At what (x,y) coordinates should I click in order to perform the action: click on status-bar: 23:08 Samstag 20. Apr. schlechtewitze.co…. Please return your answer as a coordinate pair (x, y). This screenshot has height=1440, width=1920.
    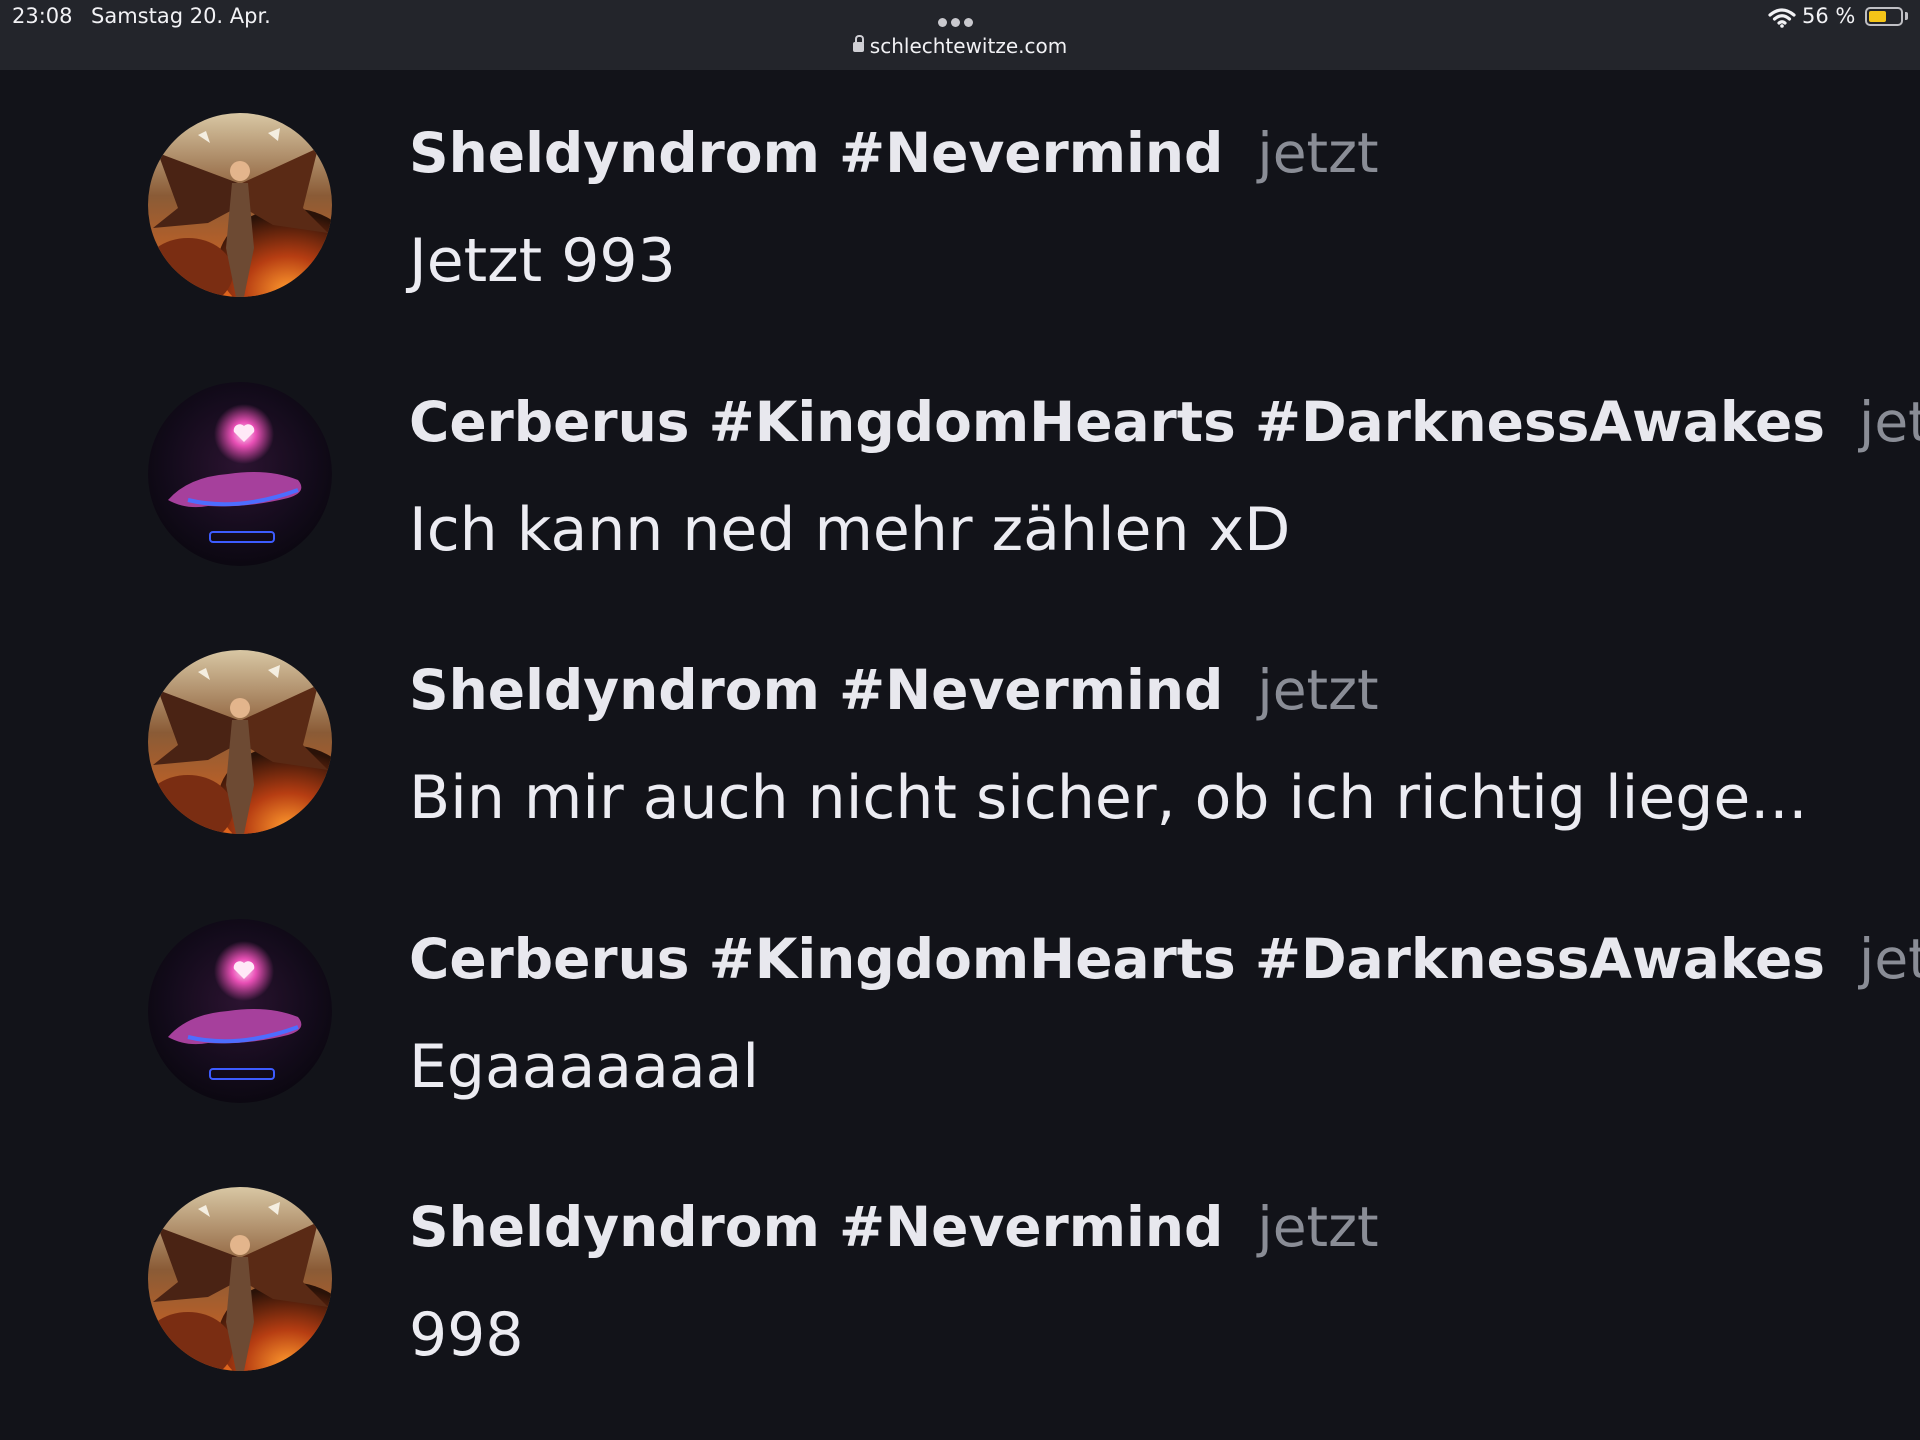
    Looking at the image, I should click on (960, 35).